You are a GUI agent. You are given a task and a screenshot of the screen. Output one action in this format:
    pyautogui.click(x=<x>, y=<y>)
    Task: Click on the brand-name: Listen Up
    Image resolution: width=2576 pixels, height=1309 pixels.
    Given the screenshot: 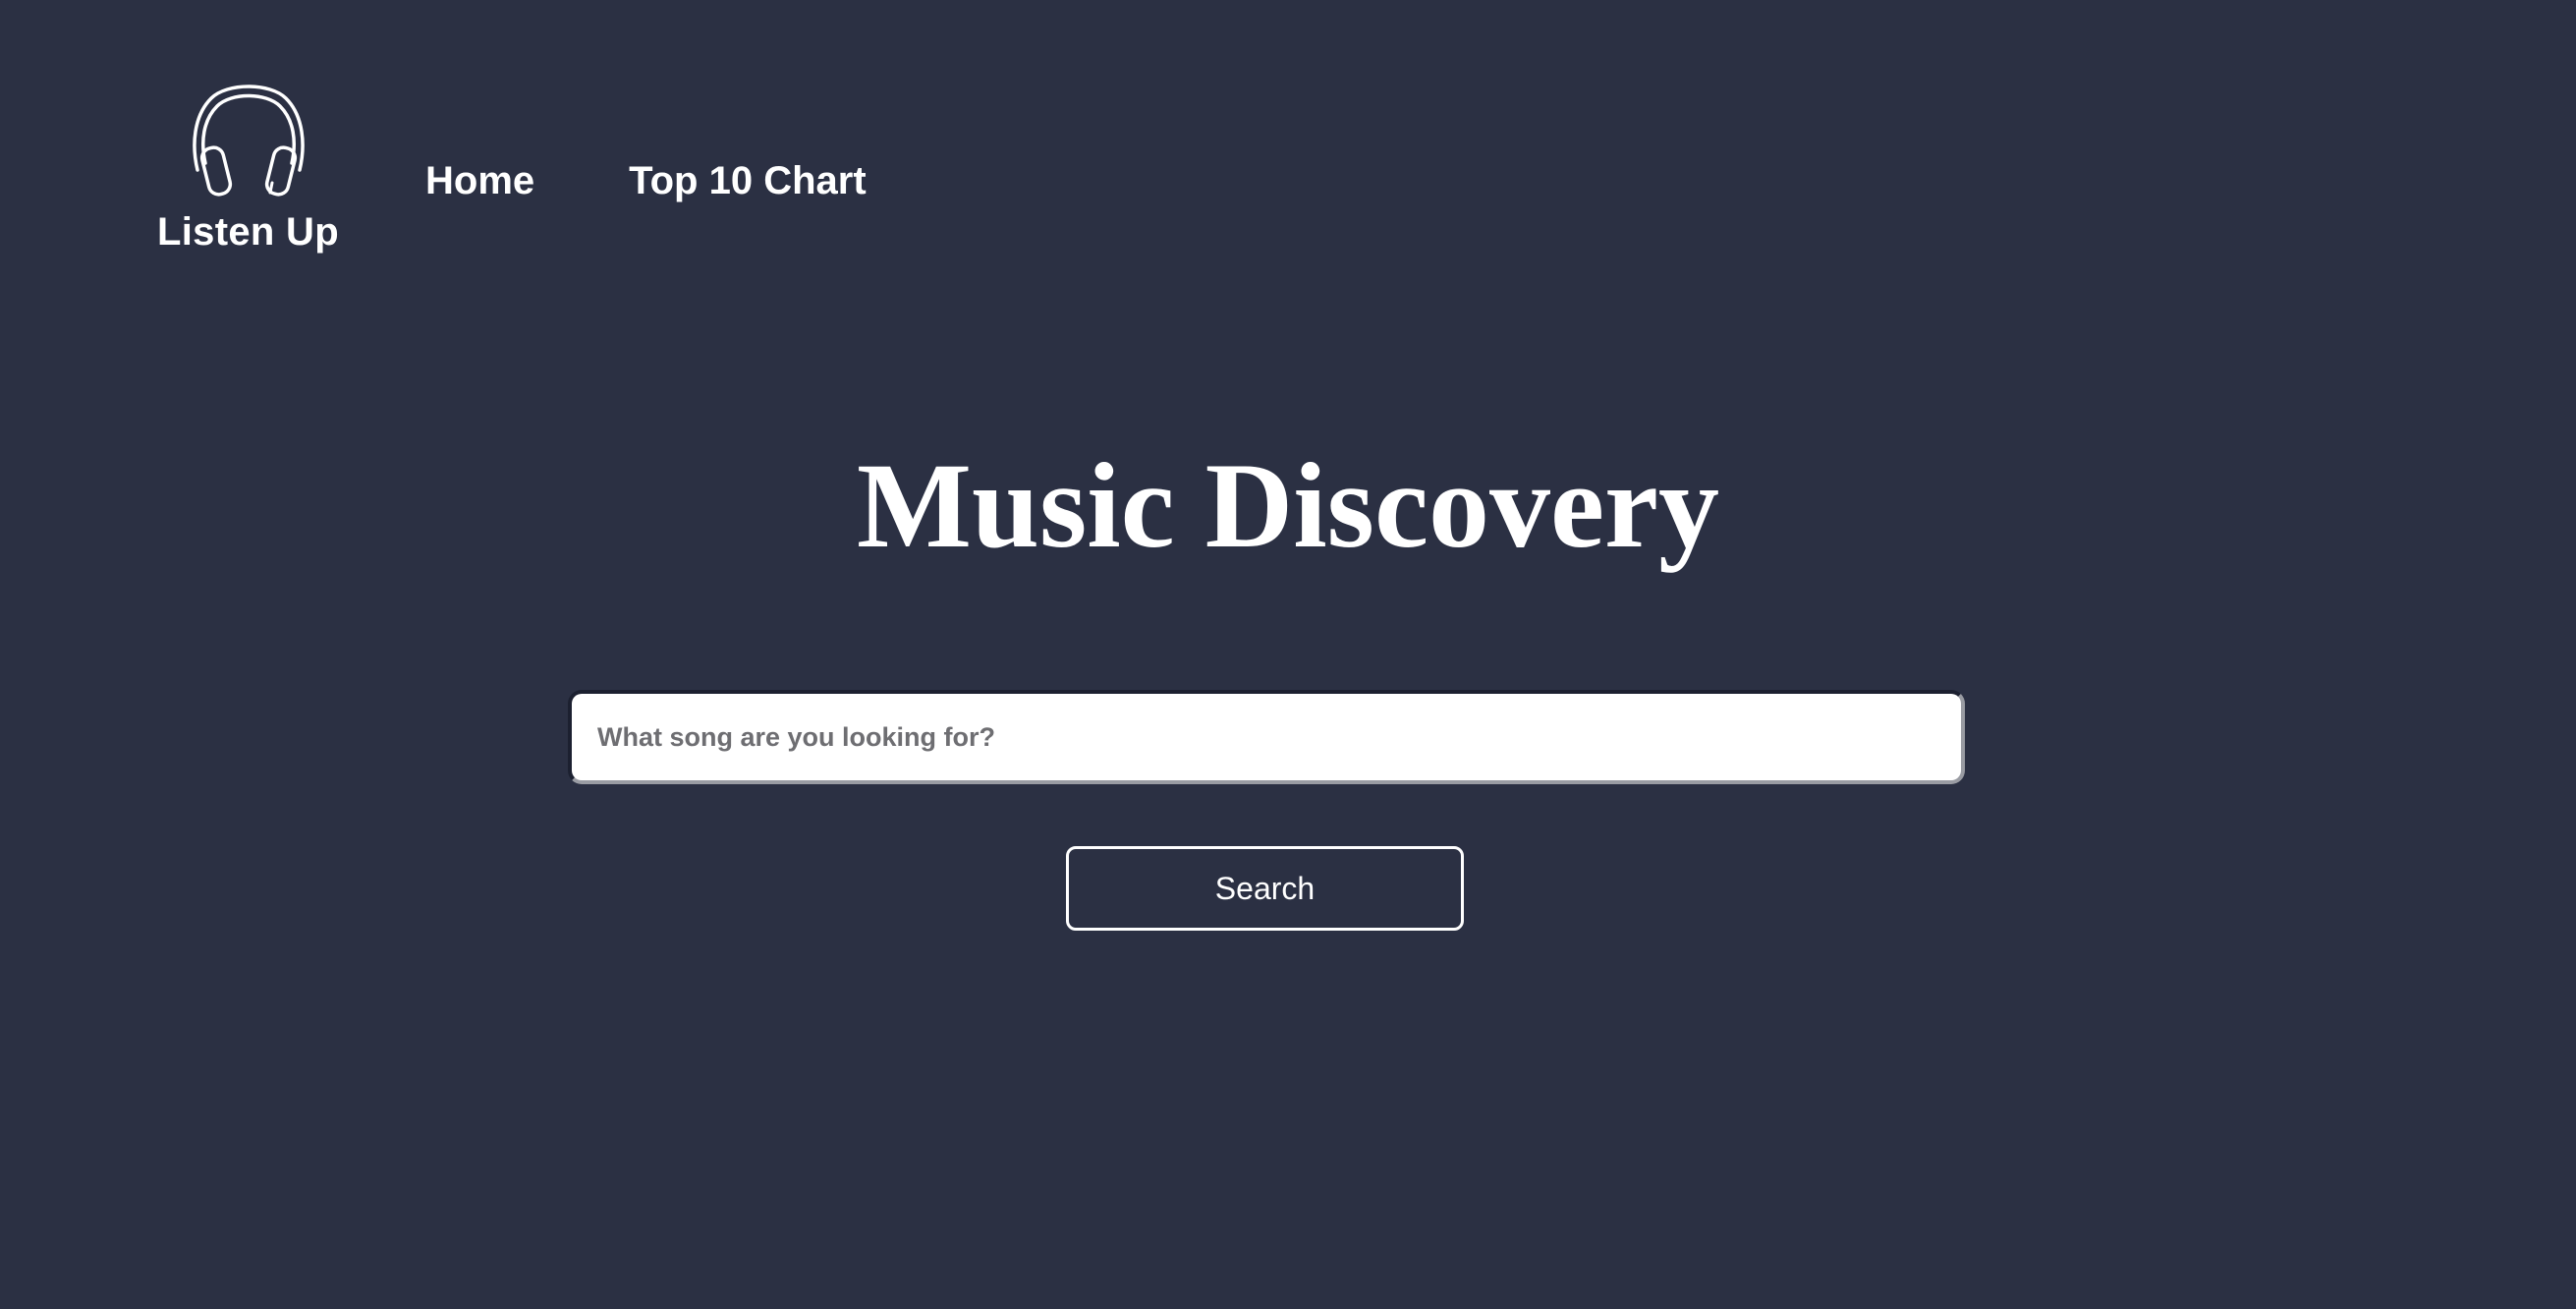 What is the action you would take?
    pyautogui.click(x=248, y=232)
    